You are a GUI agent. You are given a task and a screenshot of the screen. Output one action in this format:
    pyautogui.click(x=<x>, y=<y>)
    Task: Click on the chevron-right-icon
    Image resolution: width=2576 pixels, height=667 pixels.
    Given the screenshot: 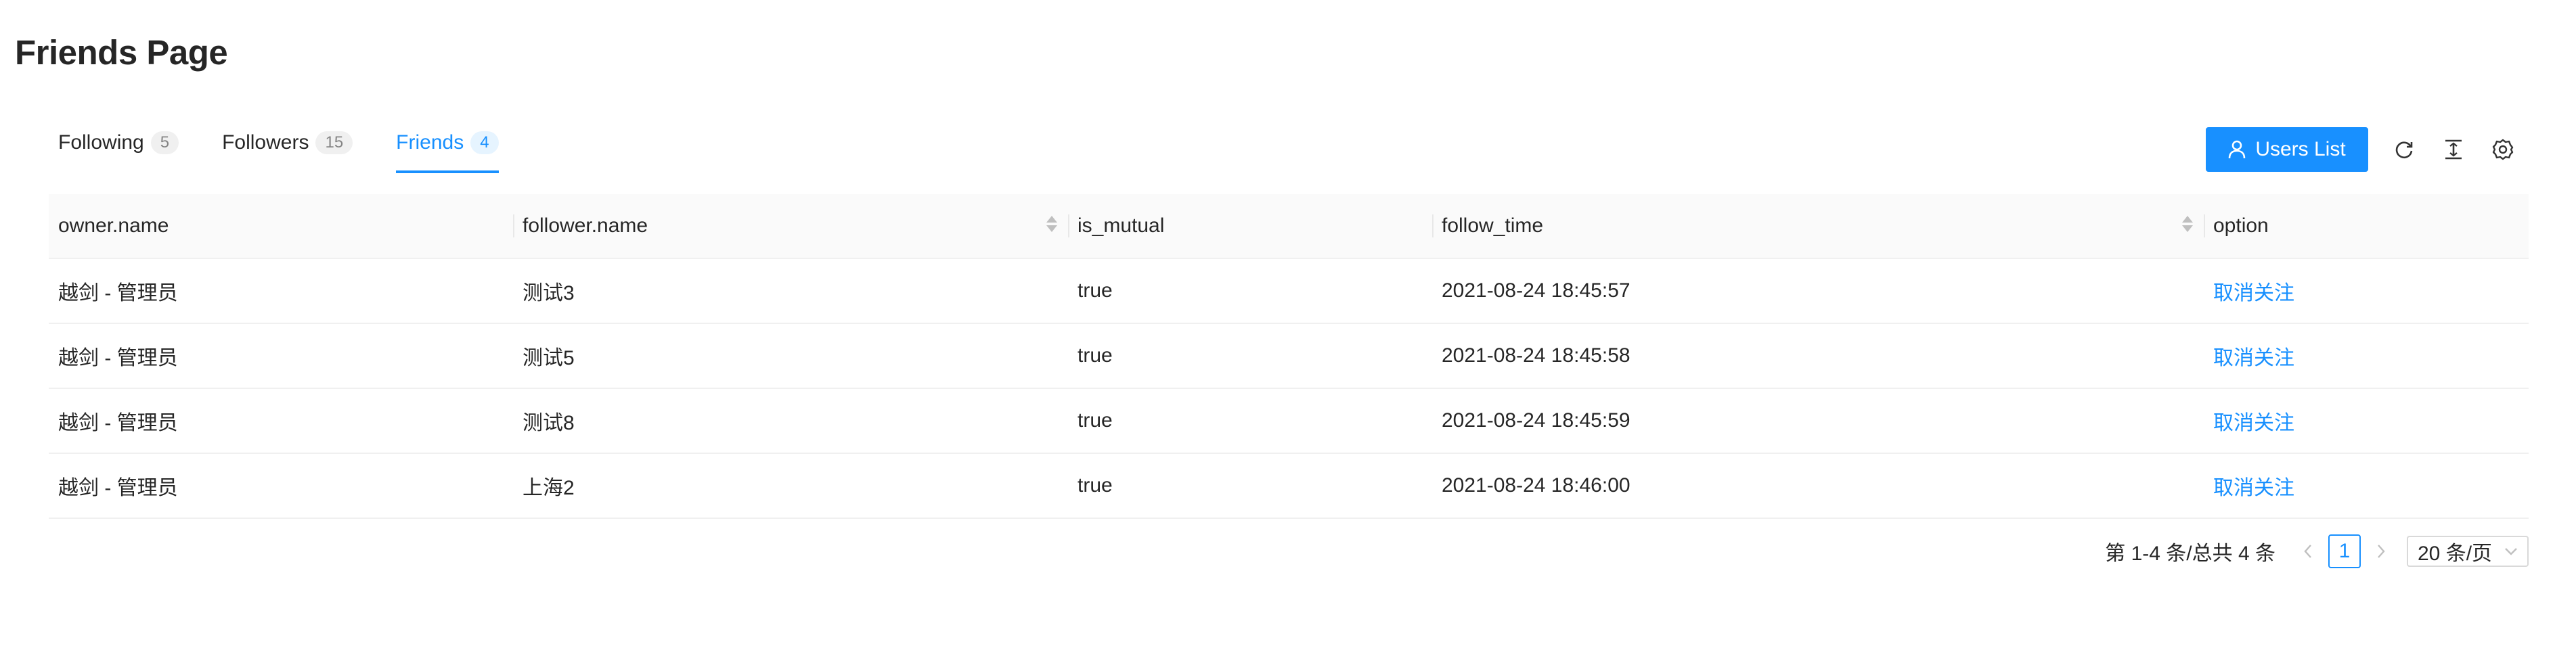 What is the action you would take?
    pyautogui.click(x=2381, y=551)
    